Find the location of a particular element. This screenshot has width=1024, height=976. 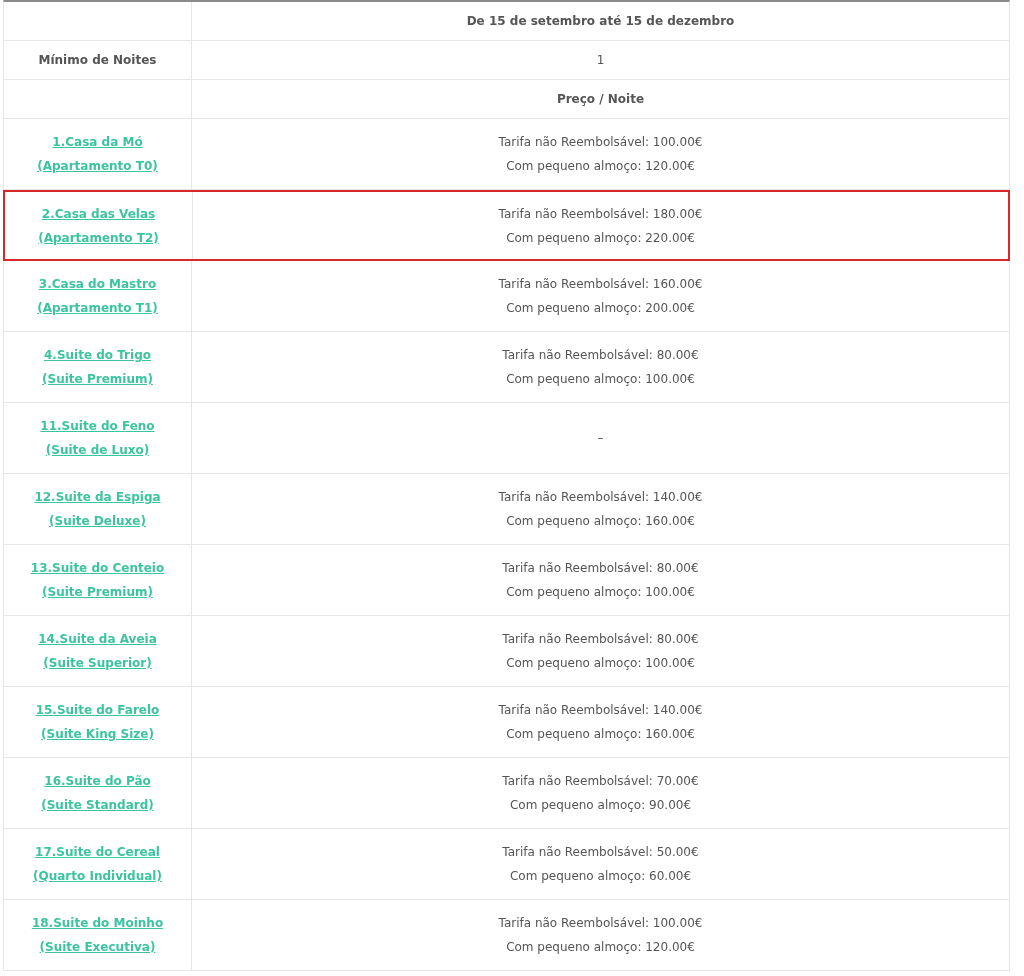

room-link: 13.Suite do Centeio is located at coordinates (97, 568).